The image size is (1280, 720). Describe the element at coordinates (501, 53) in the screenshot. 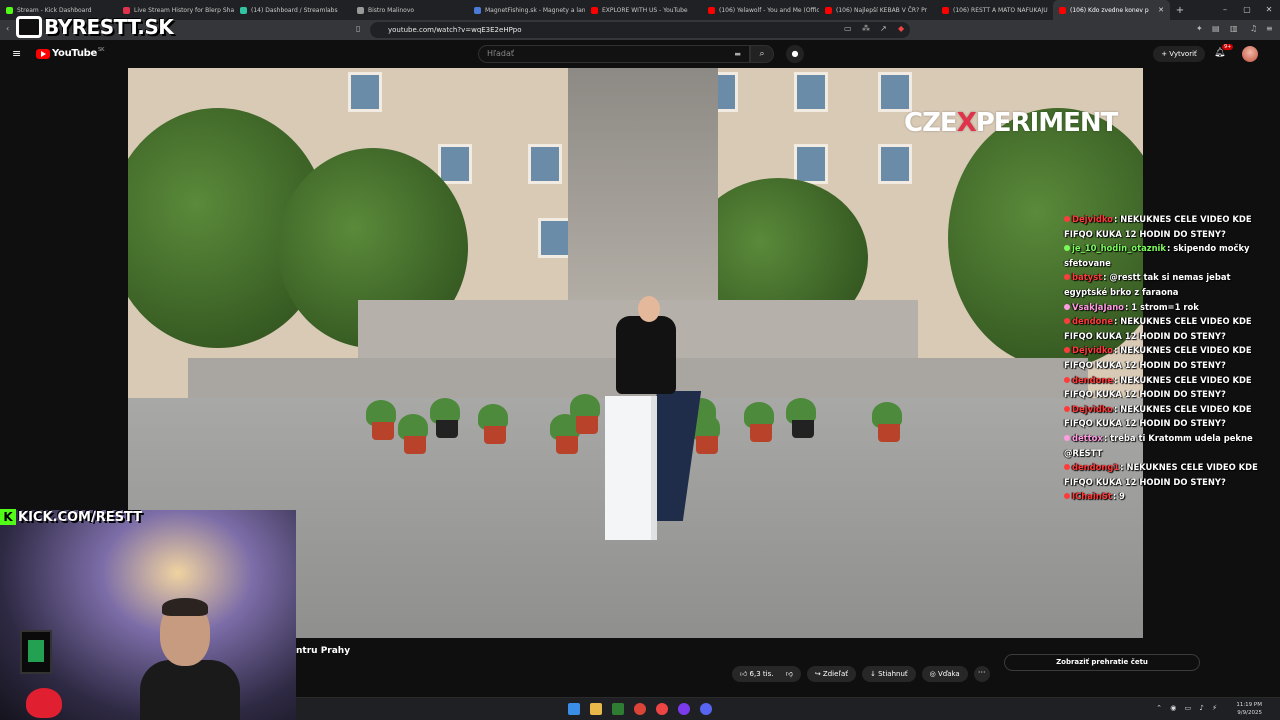

I see `search-placeholder: Hľadať` at that location.